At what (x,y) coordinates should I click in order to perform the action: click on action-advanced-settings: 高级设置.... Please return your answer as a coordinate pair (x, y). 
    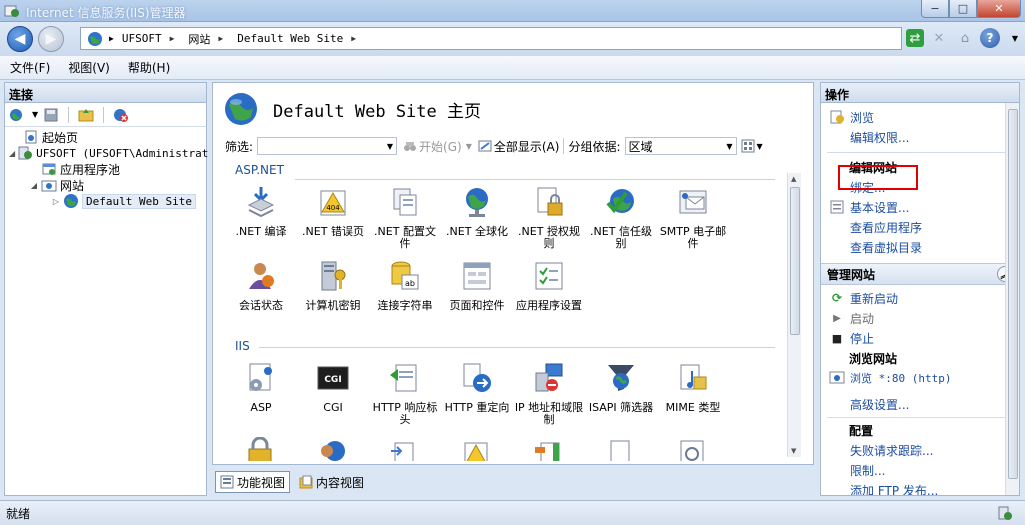
    Looking at the image, I should click on (920, 404).